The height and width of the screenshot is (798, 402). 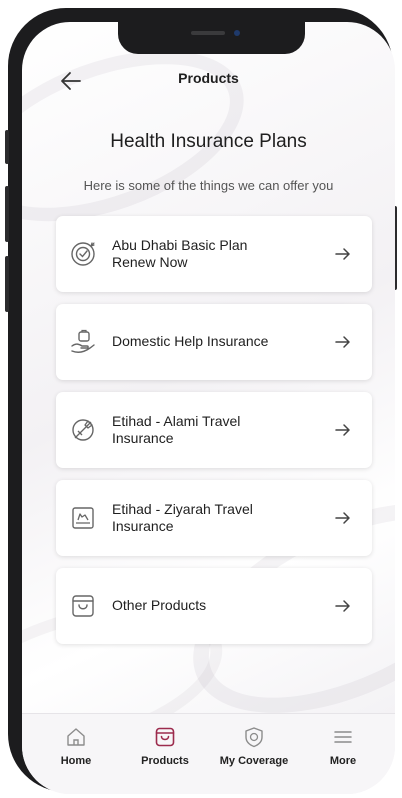 I want to click on tab-label: My Coverage, so click(x=254, y=761).